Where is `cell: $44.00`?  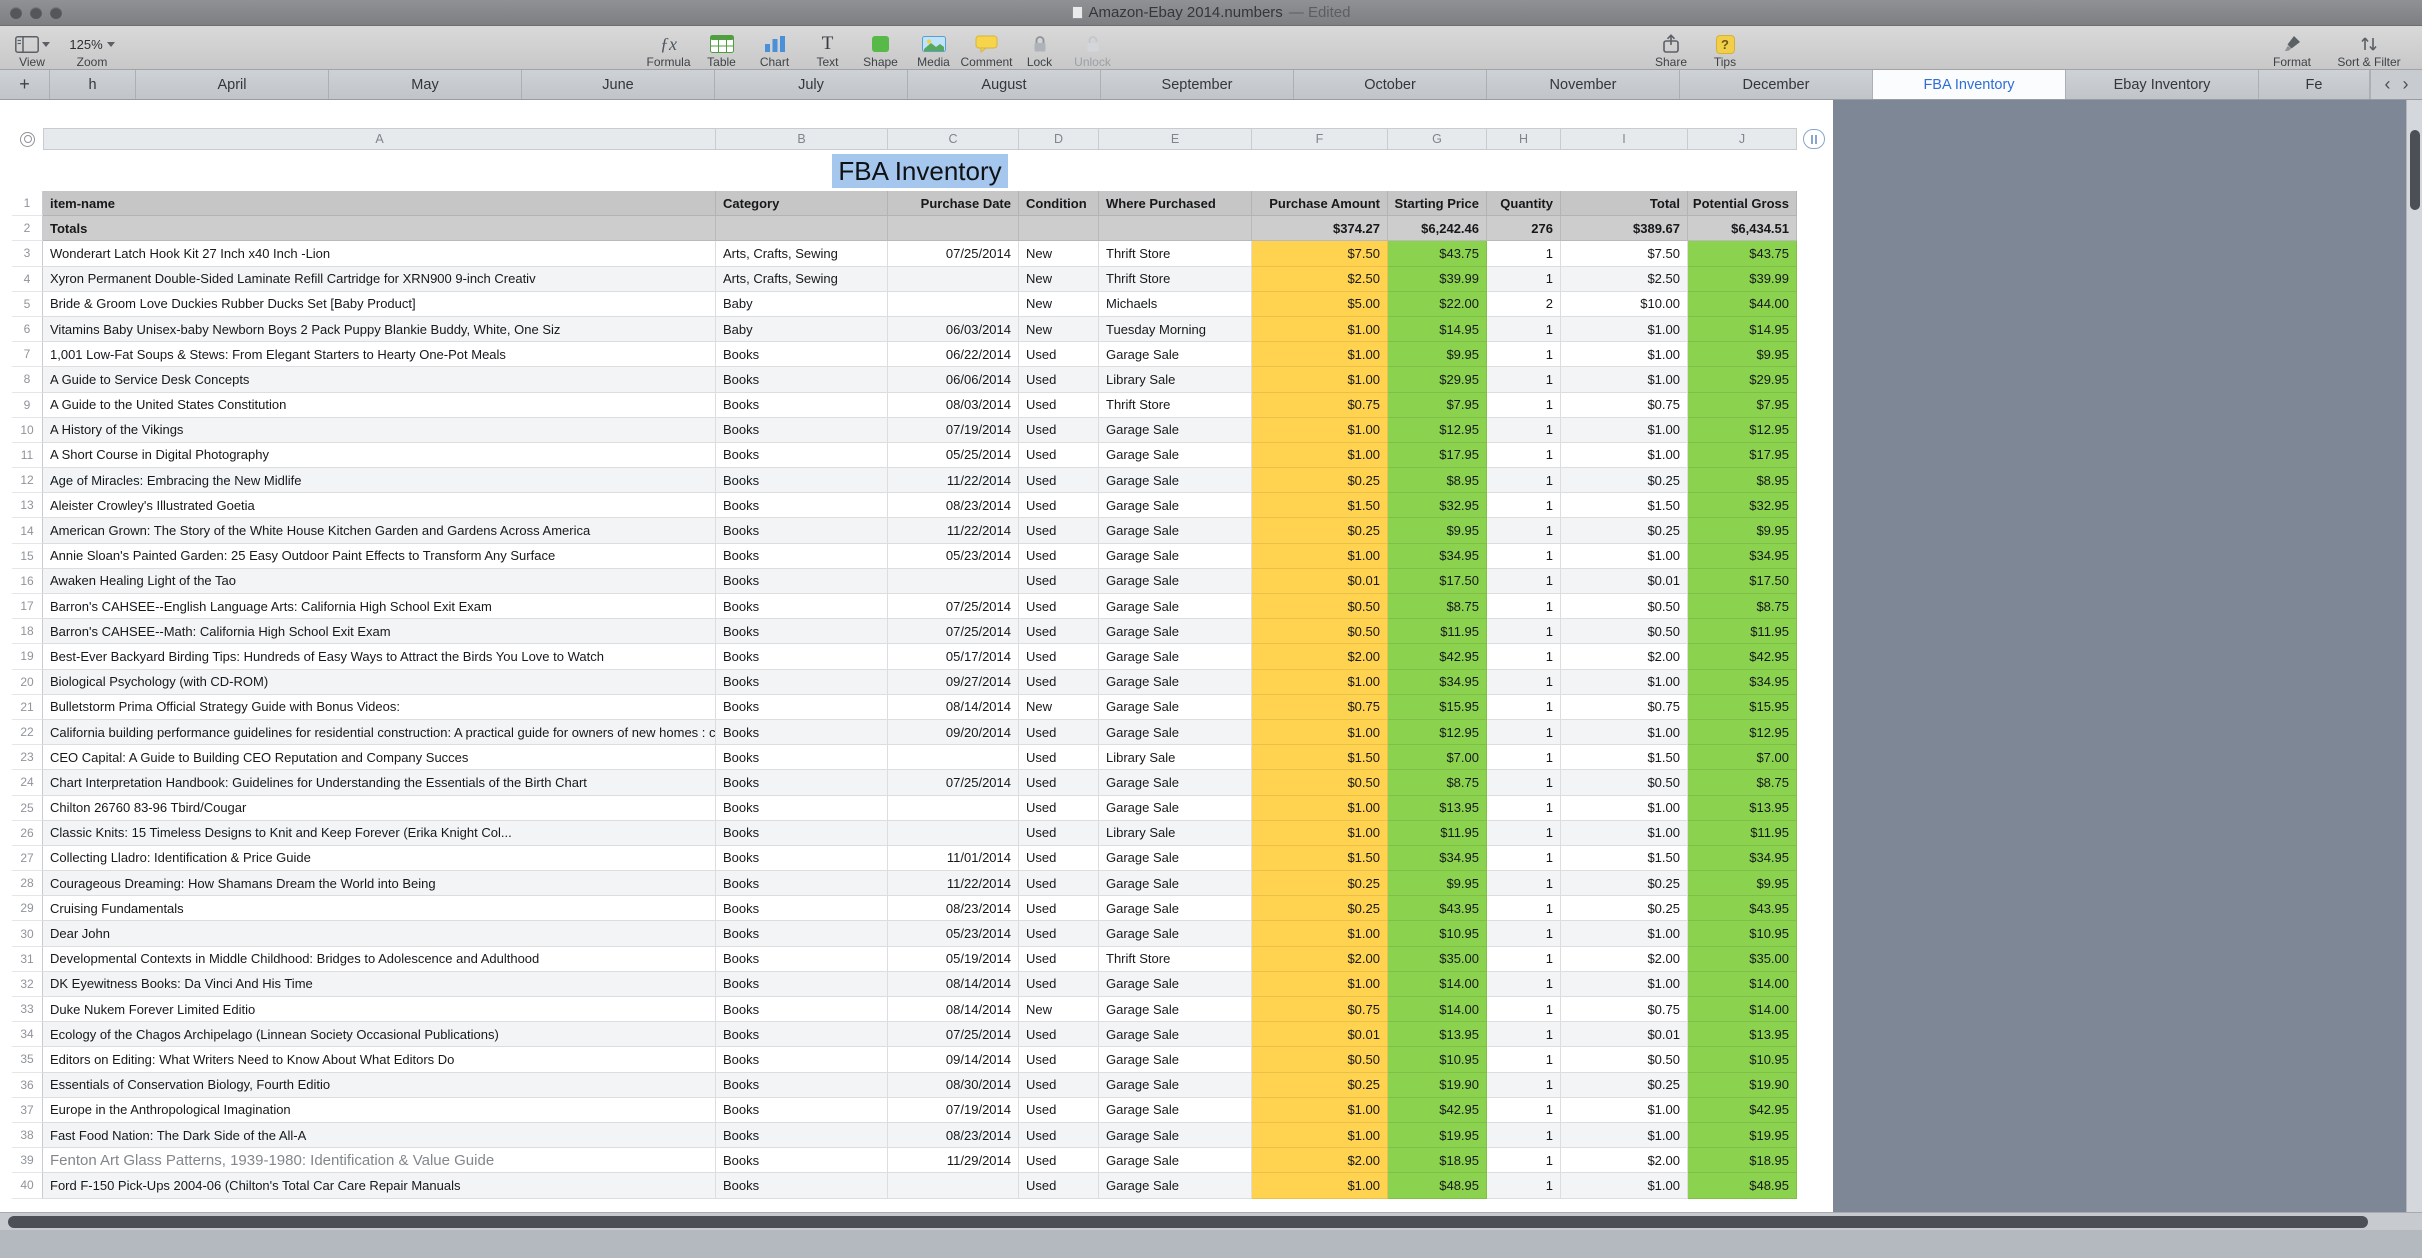
cell: $44.00 is located at coordinates (1742, 304).